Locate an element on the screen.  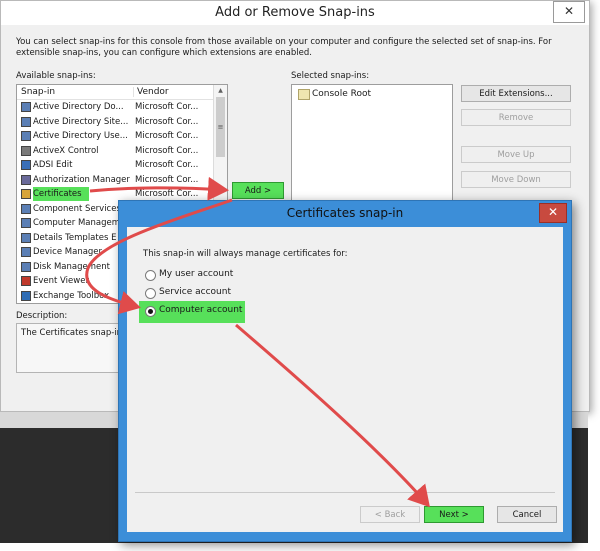
arrow-certificates-to-add is located at coordinates (159, 188).